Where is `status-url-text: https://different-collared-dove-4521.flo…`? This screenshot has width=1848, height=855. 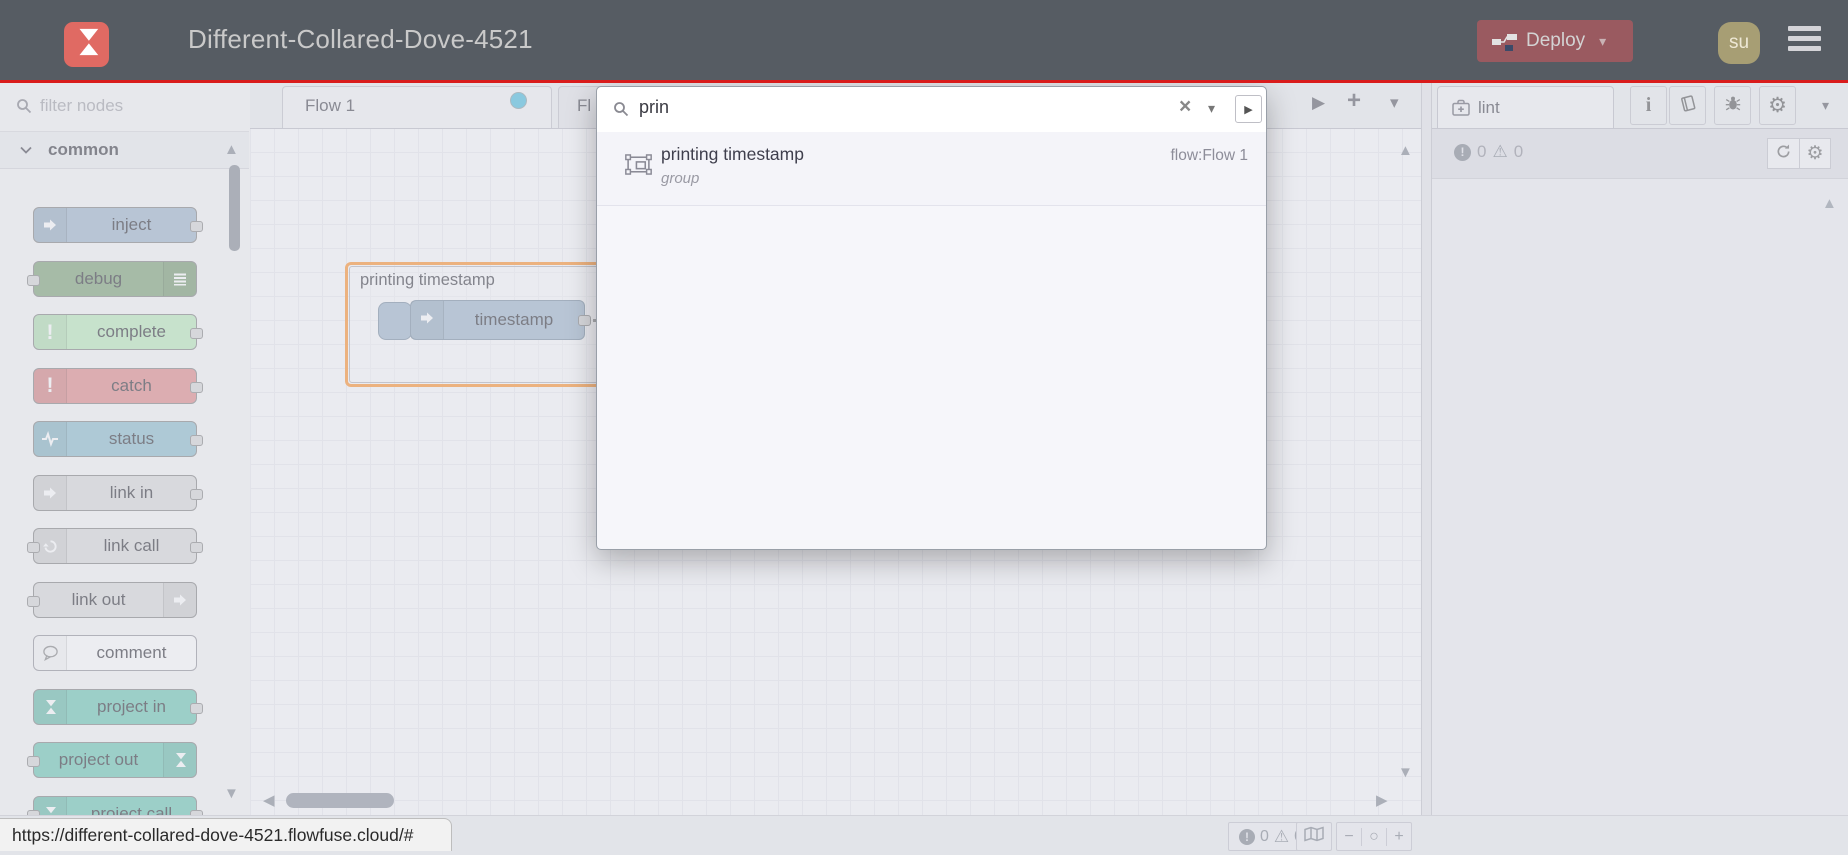
status-url-text: https://different-collared-dove-4521.flo… is located at coordinates (213, 834).